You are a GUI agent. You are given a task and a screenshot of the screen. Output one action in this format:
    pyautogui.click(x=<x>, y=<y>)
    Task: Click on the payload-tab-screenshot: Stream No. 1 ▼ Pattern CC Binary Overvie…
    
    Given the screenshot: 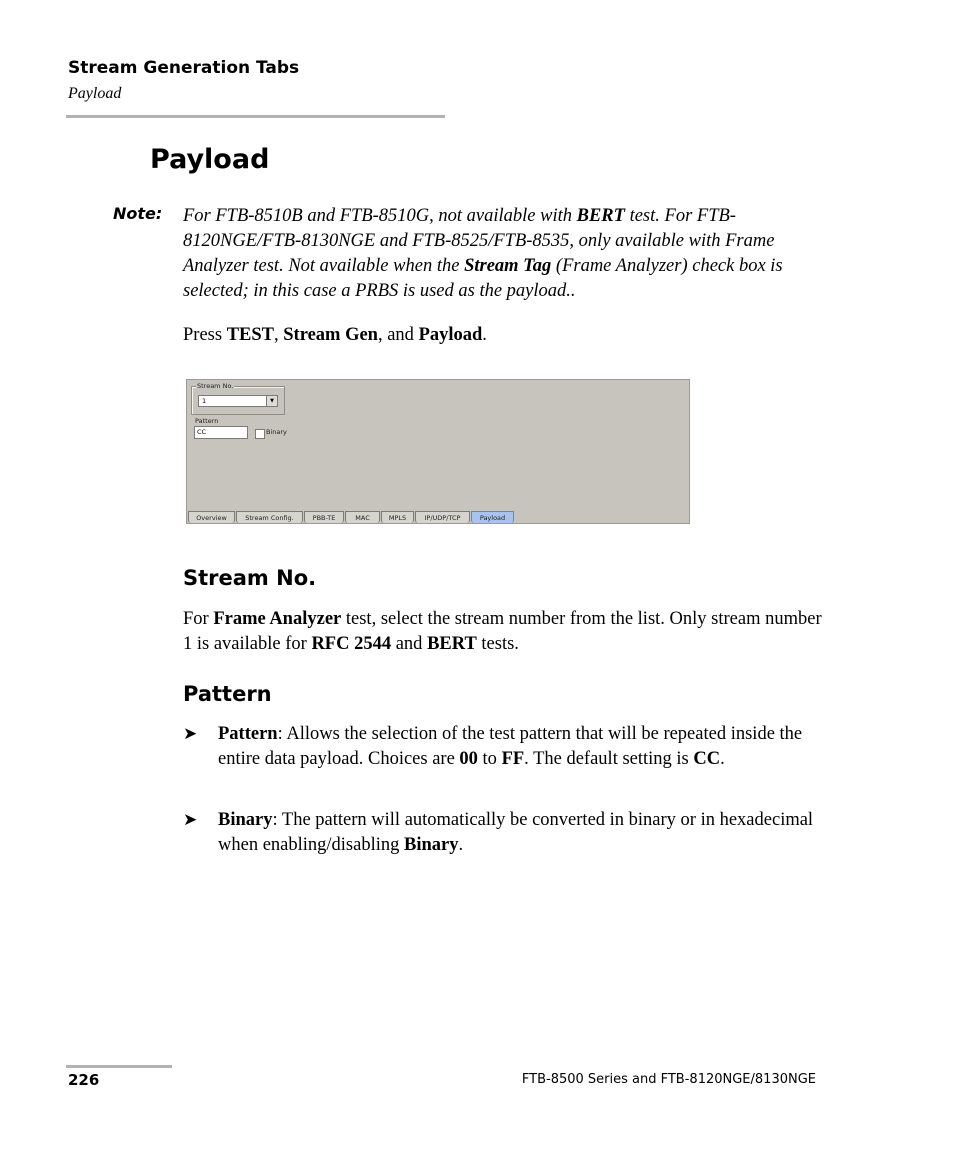 What is the action you would take?
    pyautogui.click(x=438, y=451)
    